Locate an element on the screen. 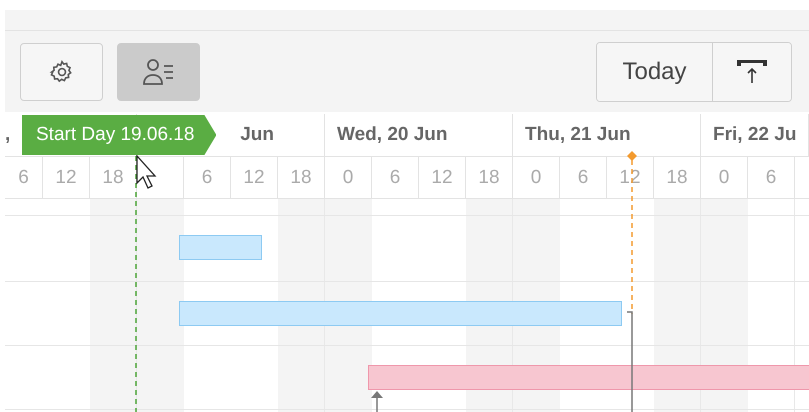 The image size is (809, 412). day-header: , is located at coordinates (7, 135).